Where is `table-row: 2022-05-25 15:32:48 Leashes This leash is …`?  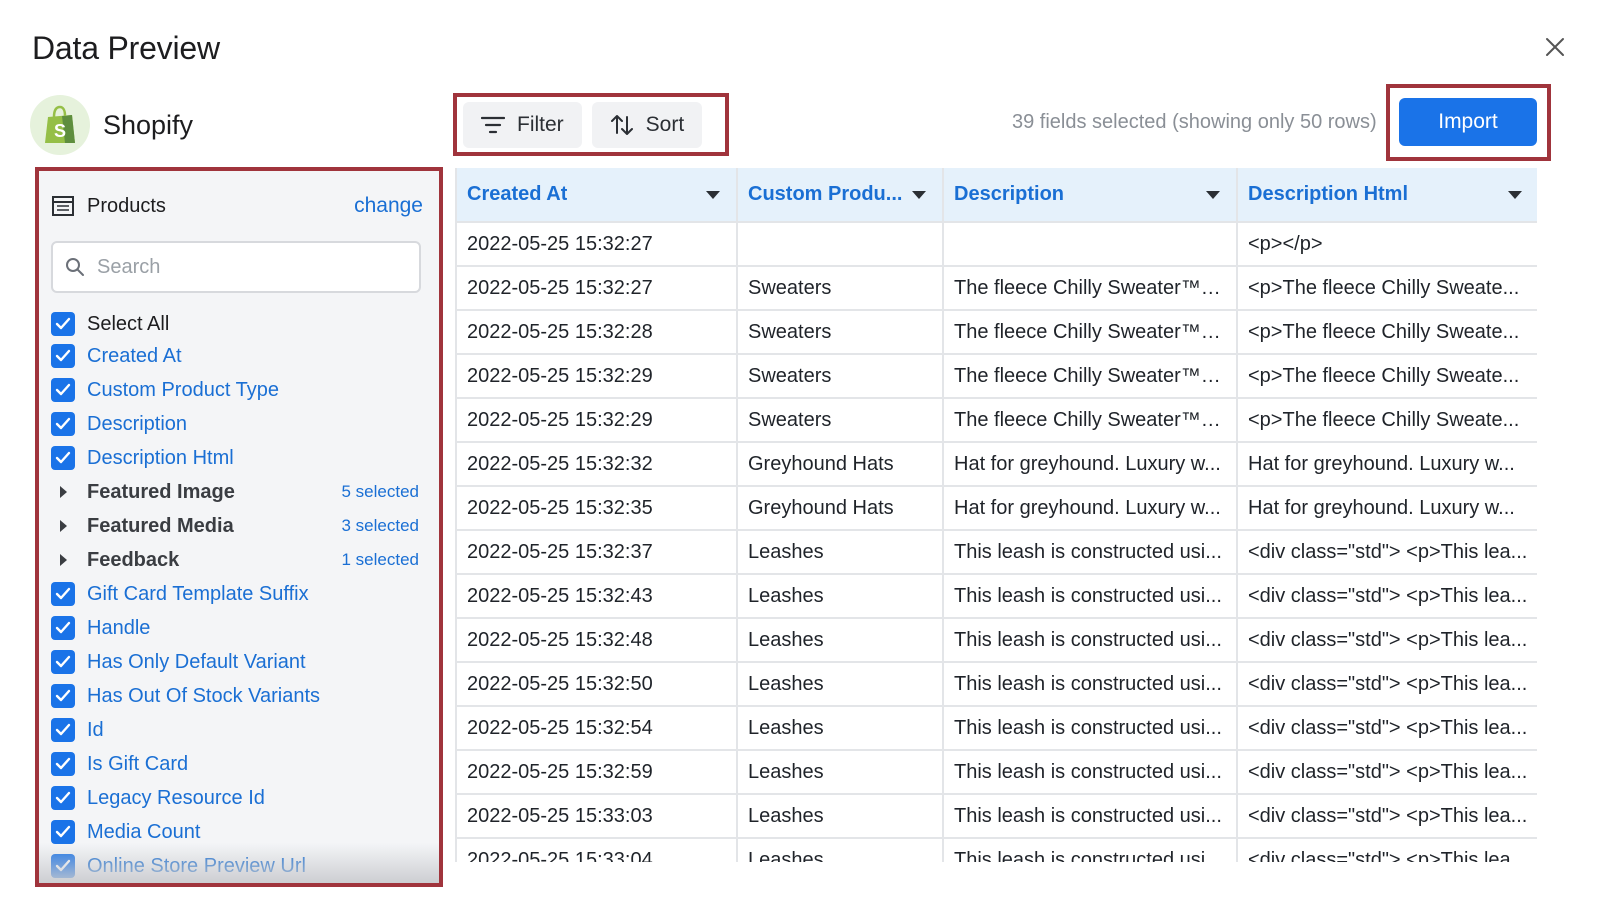 table-row: 2022-05-25 15:32:48 Leashes This leash is … is located at coordinates (997, 640).